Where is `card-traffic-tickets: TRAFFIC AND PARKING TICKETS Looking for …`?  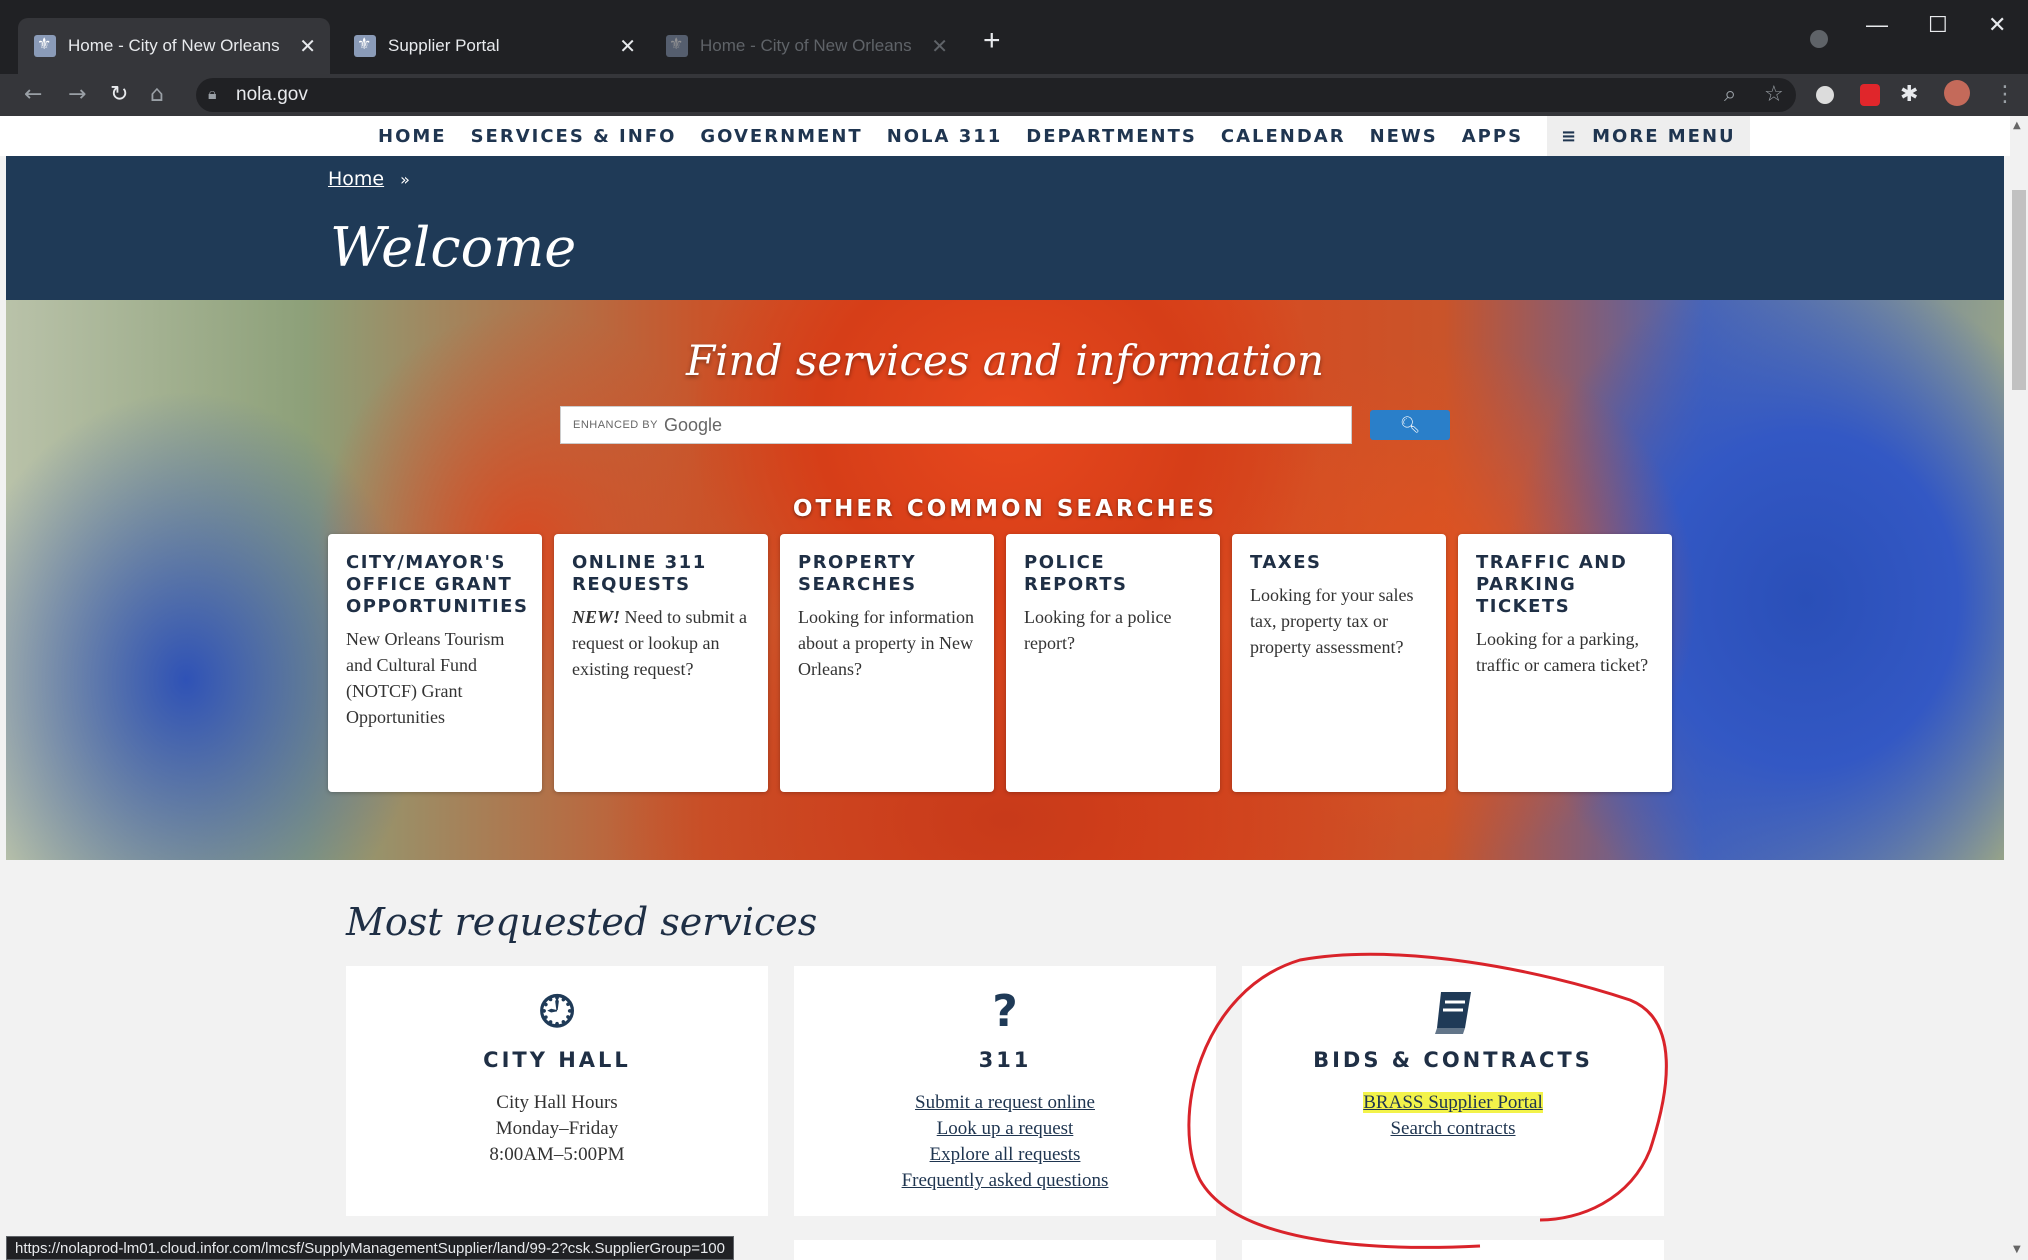
card-traffic-tickets: TRAFFIC AND PARKING TICKETS Looking for … is located at coordinates (1565, 663).